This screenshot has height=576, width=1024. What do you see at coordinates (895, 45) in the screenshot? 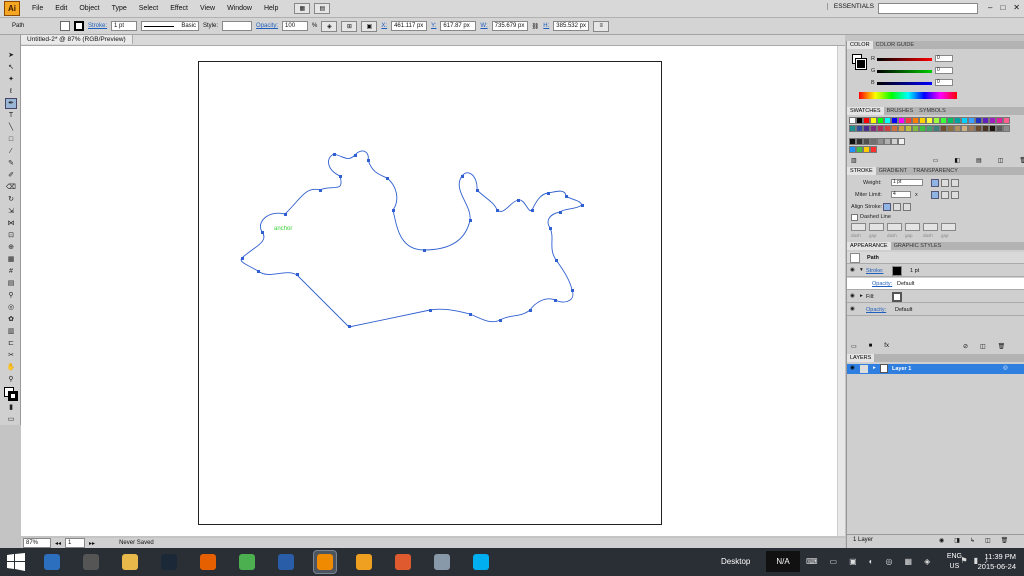
I see `tab-color-guide: COLOR GUIDE` at bounding box center [895, 45].